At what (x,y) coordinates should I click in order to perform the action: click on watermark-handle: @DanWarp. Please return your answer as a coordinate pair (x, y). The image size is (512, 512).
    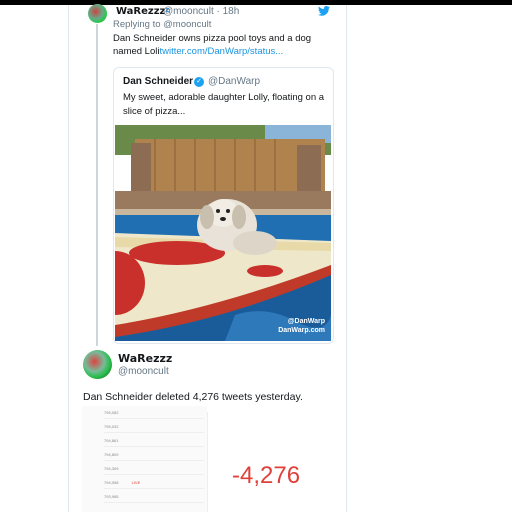
    Looking at the image, I should click on (306, 321).